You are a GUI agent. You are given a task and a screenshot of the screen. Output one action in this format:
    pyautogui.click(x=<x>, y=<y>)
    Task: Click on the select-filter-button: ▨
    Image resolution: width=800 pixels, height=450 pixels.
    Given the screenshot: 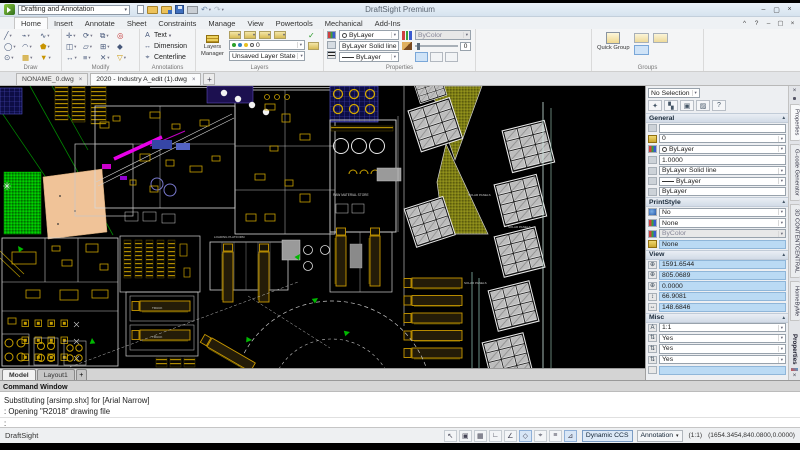 What is the action you would take?
    pyautogui.click(x=703, y=105)
    